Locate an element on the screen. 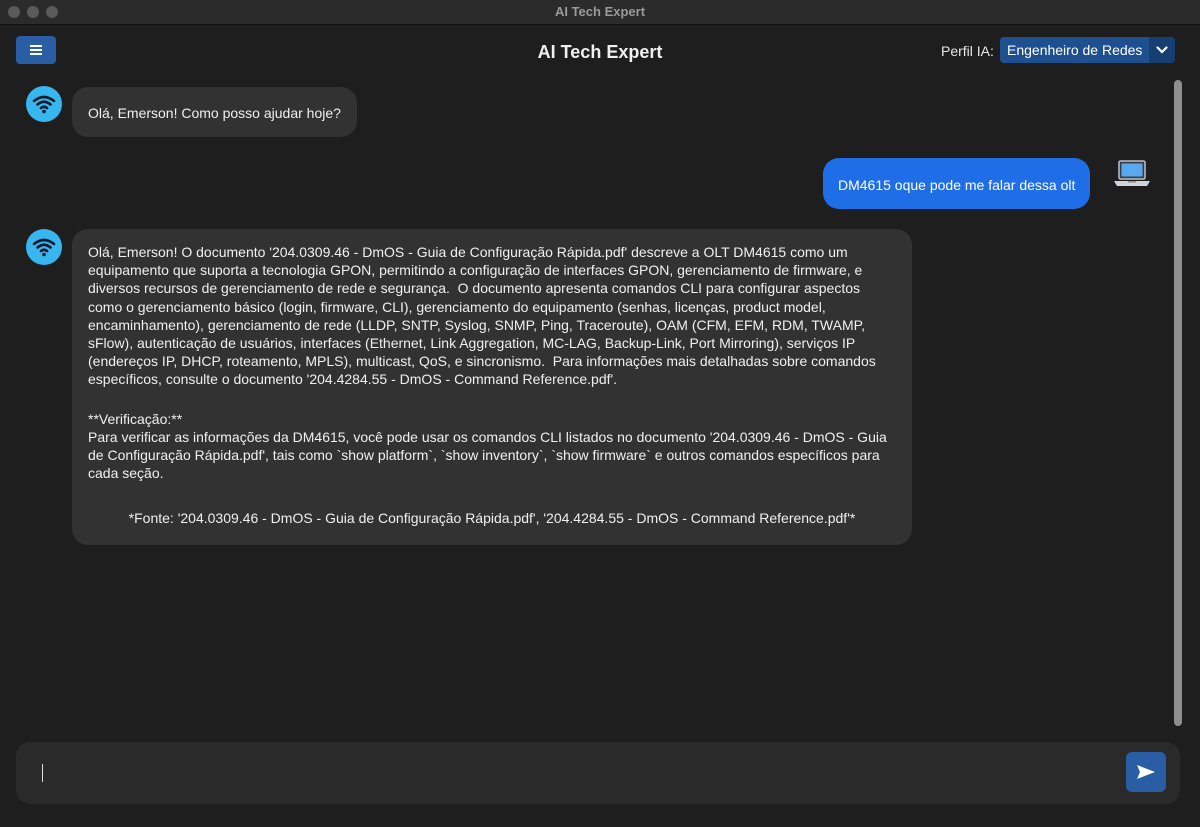 This screenshot has height=827, width=1200. message-input-bar is located at coordinates (598, 773).